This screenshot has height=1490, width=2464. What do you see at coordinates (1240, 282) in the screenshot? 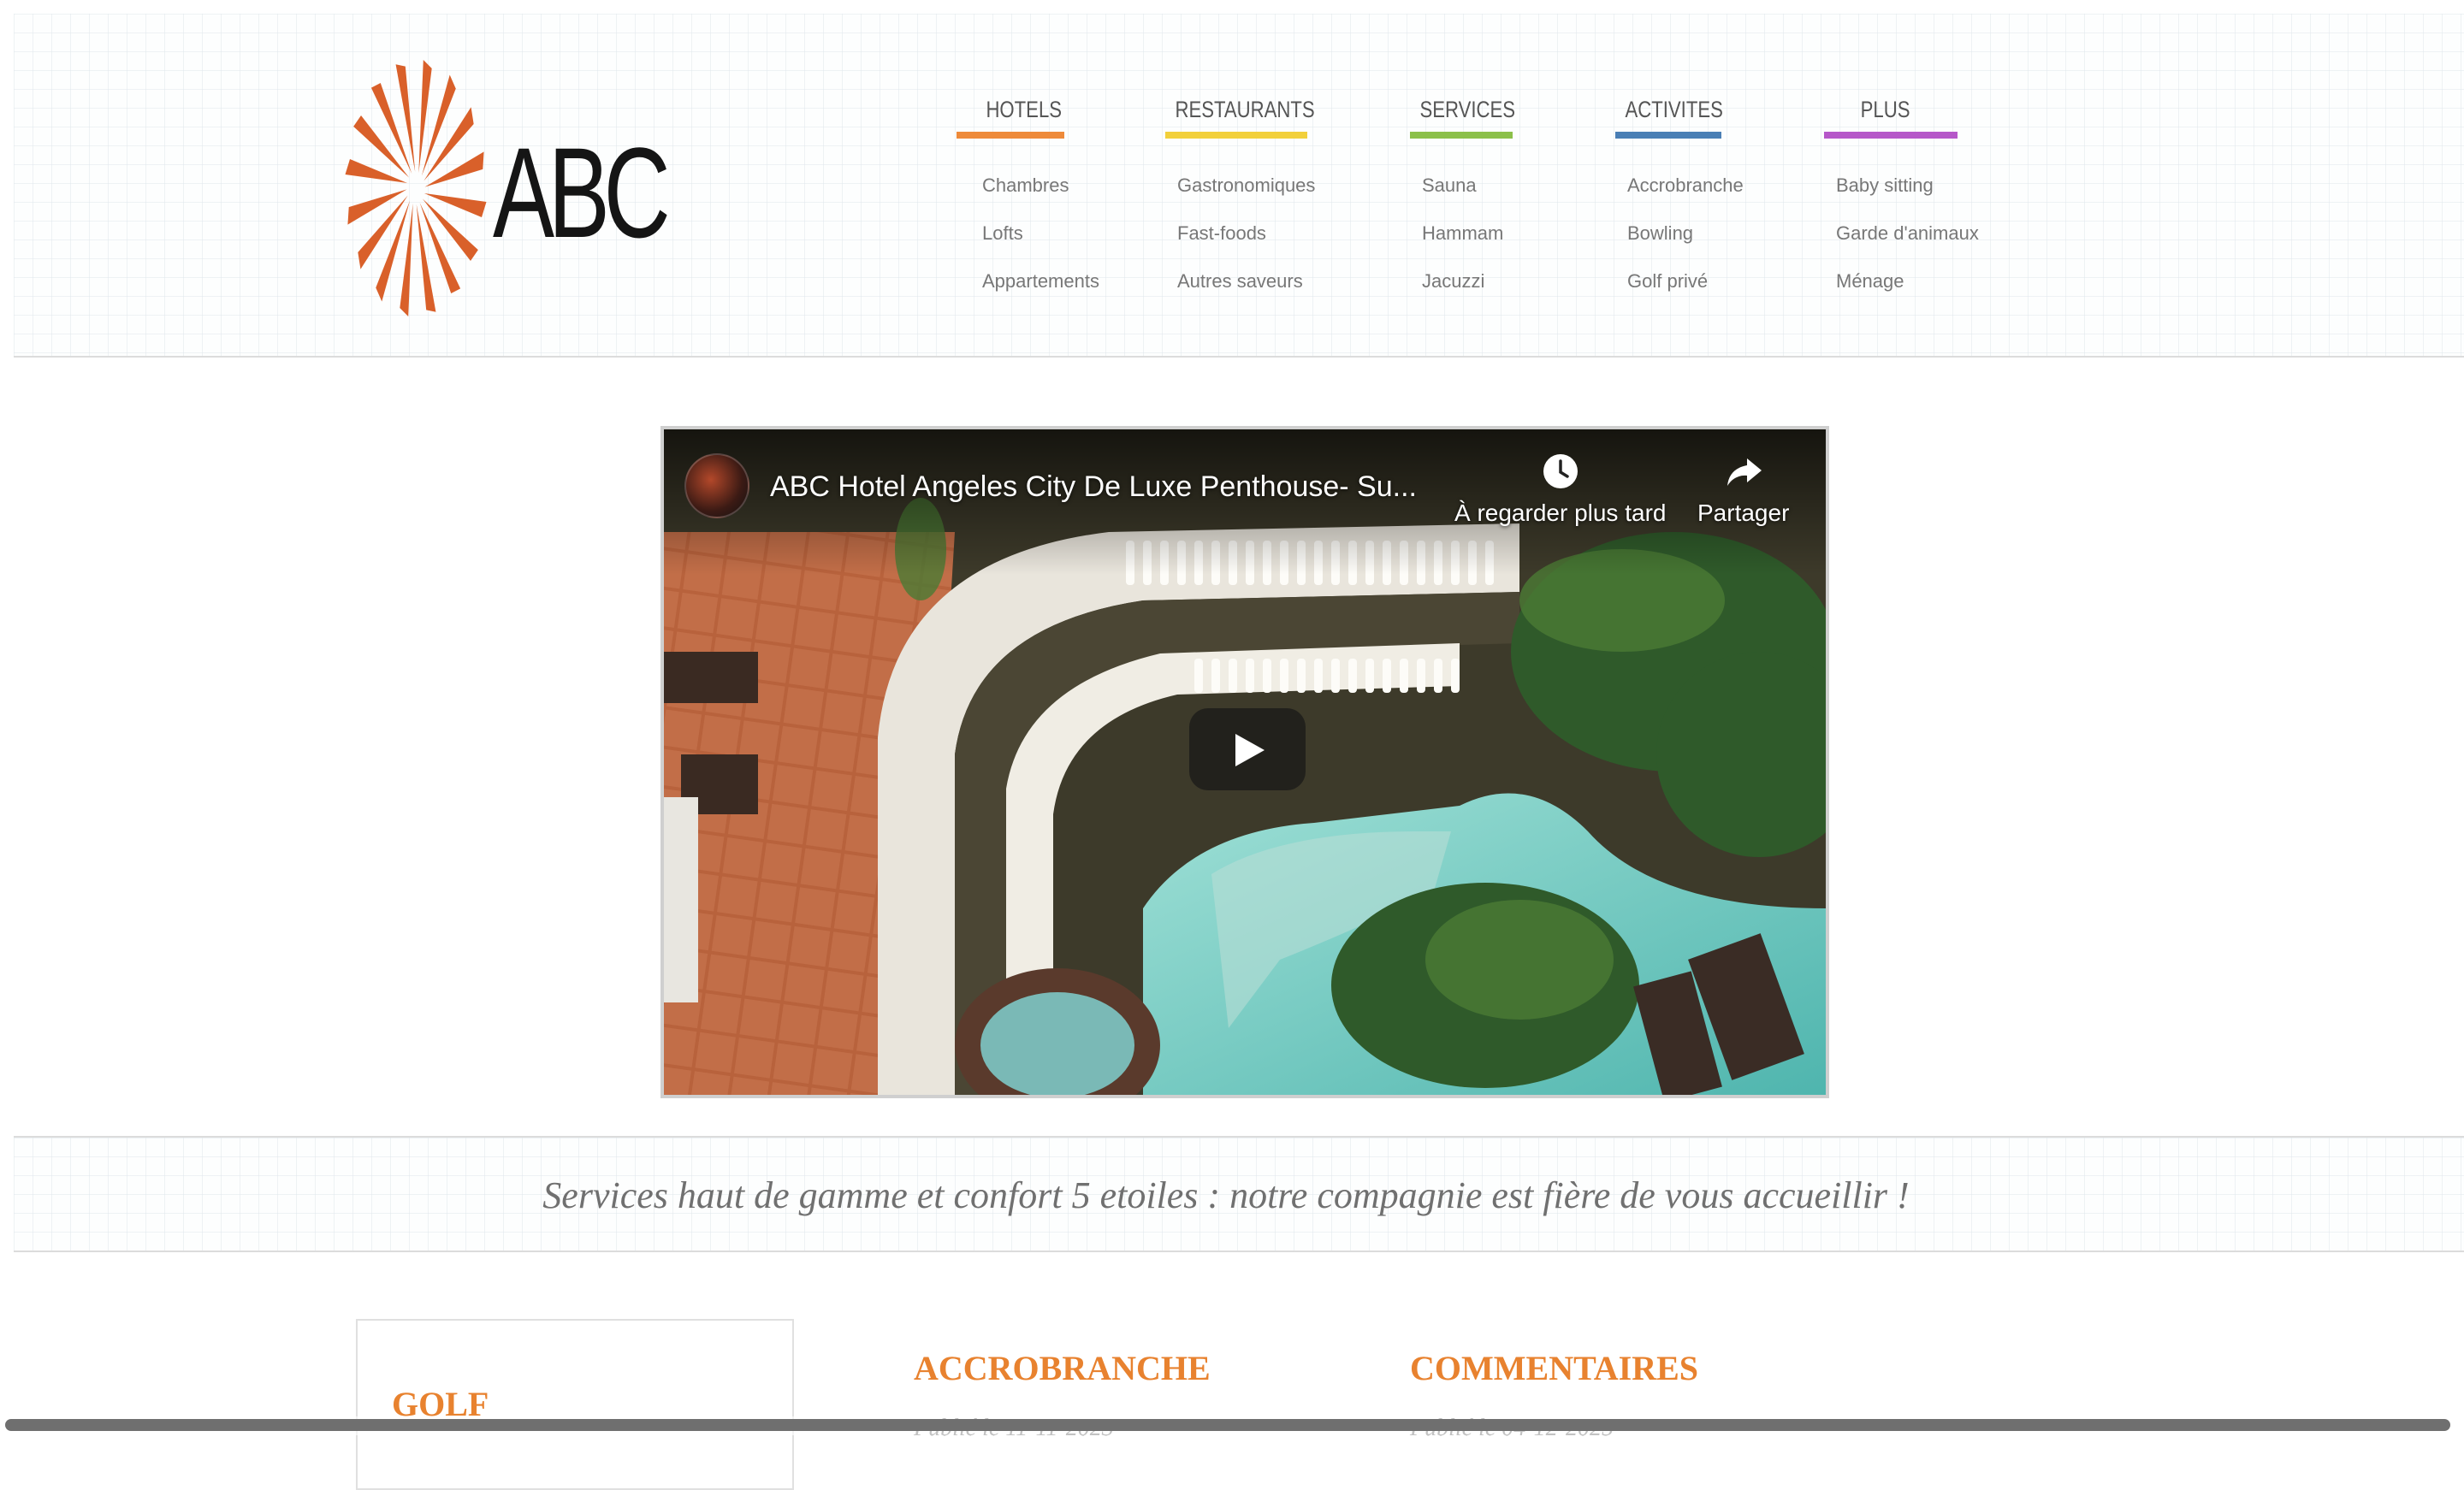
I see `nav-item-autres-saveurs: Autres saveurs` at bounding box center [1240, 282].